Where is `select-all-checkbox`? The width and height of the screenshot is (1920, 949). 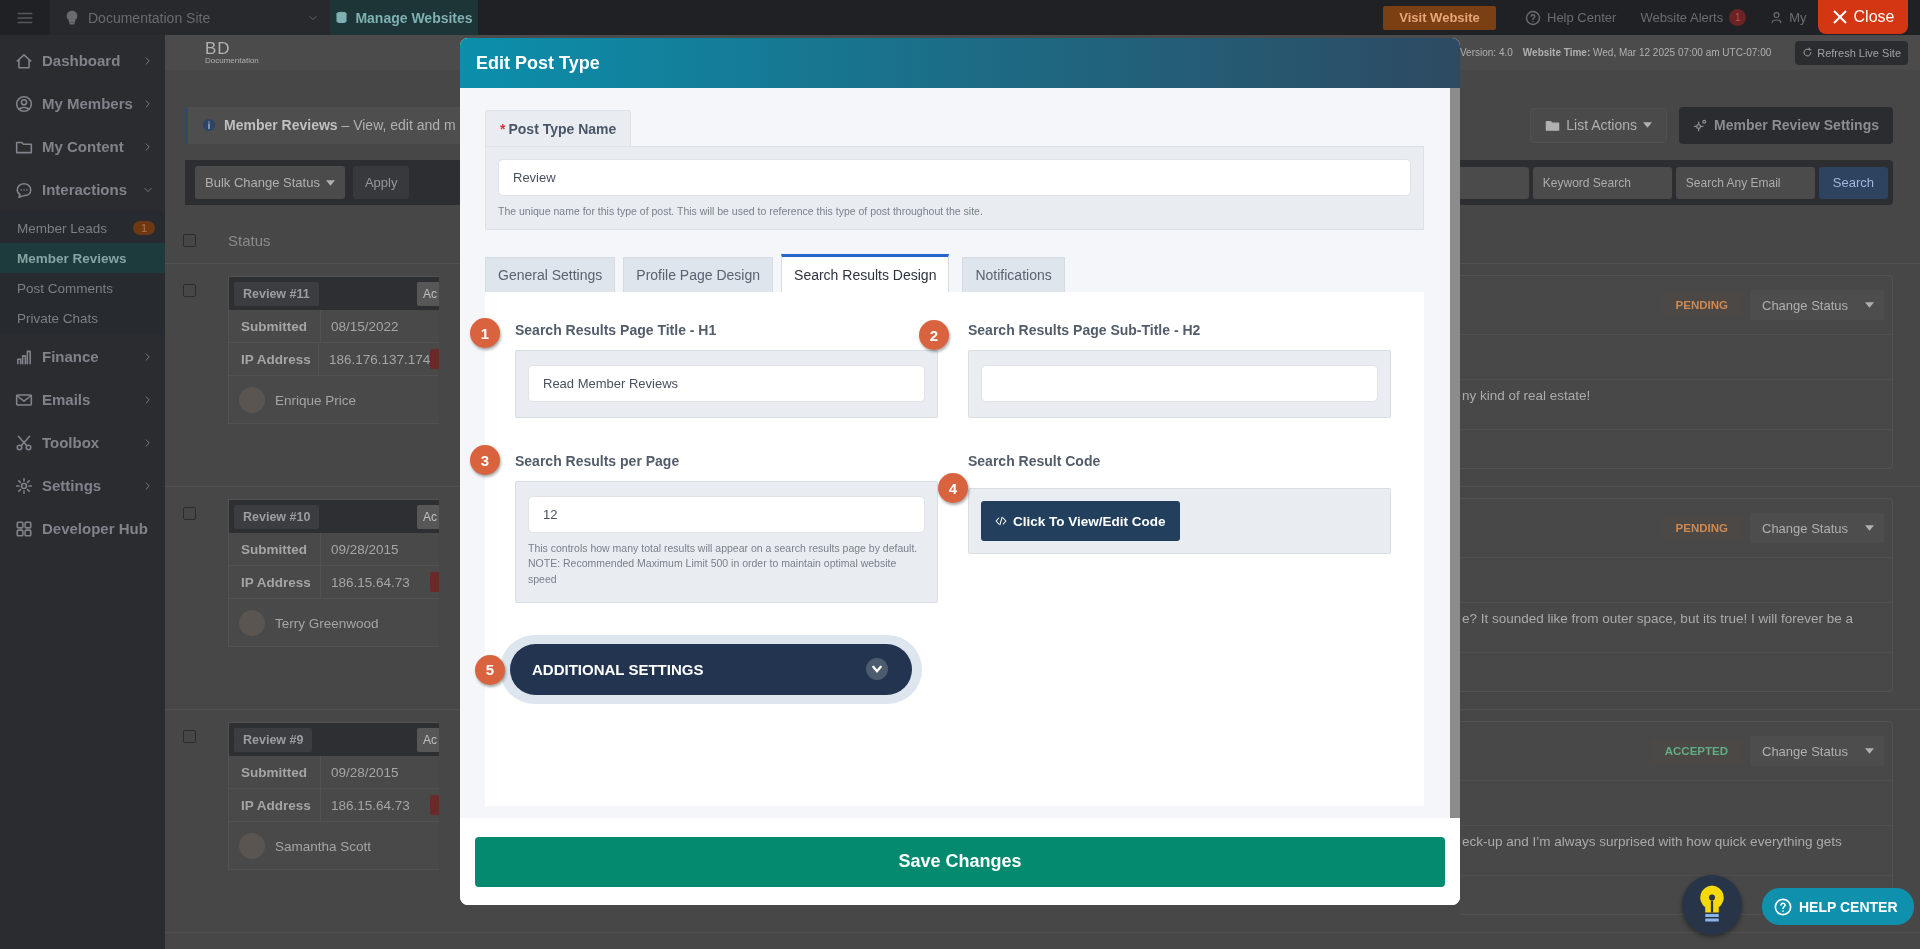 select-all-checkbox is located at coordinates (189, 240).